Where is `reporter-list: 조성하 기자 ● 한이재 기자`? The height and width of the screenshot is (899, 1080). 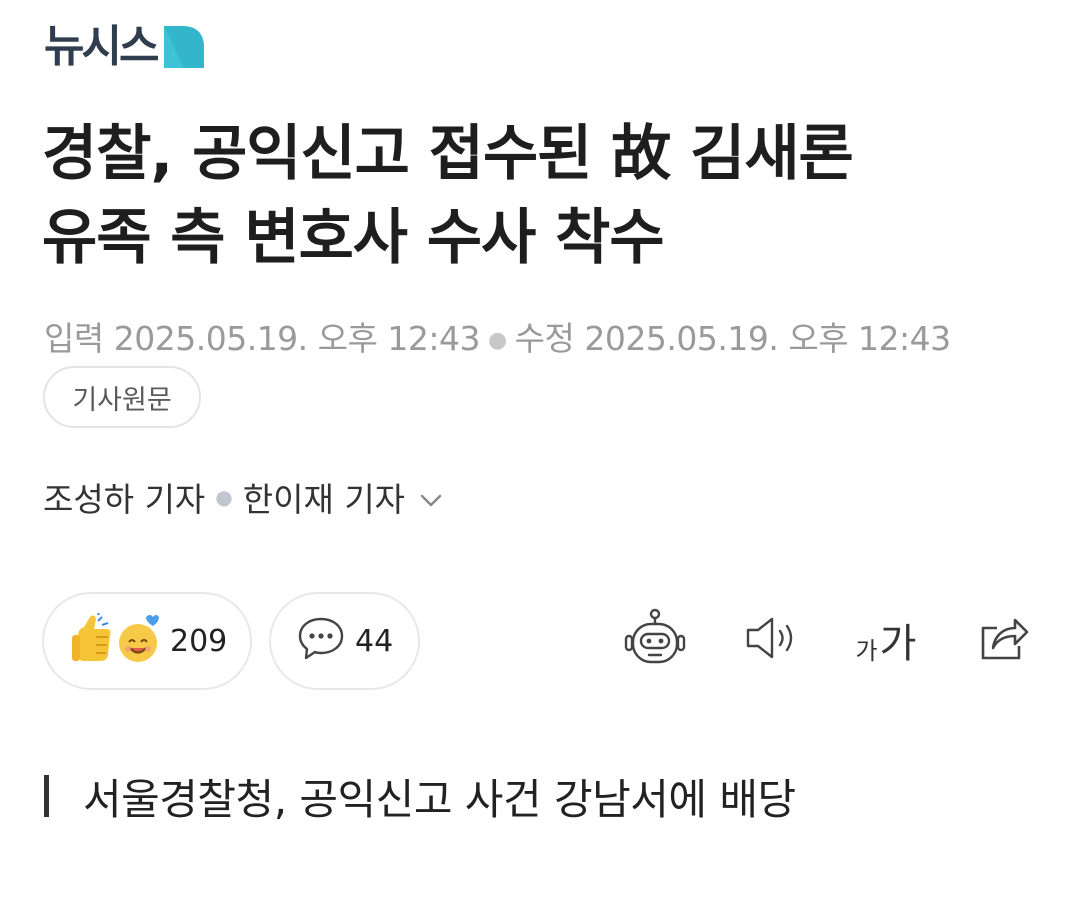 reporter-list: 조성하 기자 ● 한이재 기자 is located at coordinates (243, 497).